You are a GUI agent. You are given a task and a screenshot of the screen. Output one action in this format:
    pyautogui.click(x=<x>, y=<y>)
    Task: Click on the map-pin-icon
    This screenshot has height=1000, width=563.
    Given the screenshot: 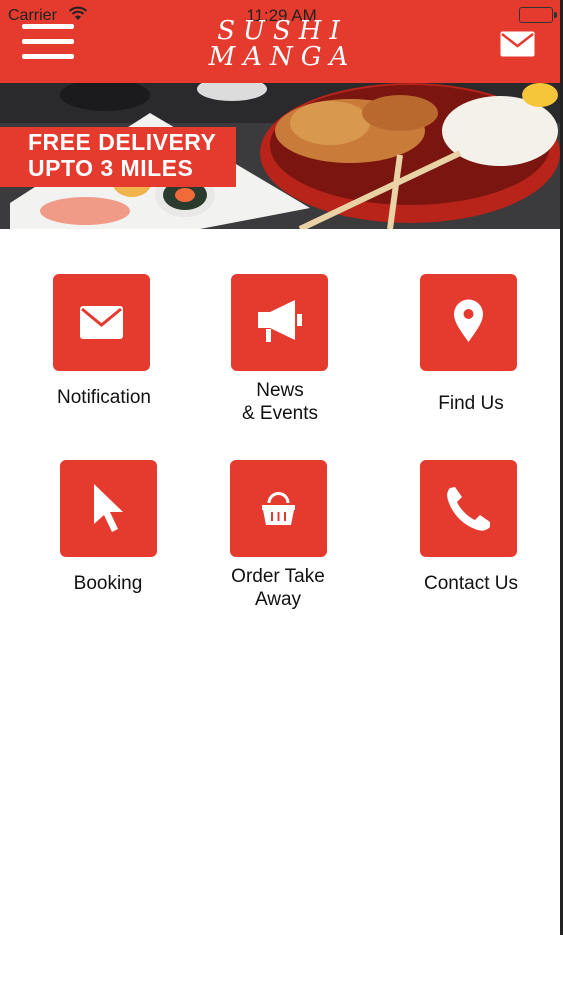 What is the action you would take?
    pyautogui.click(x=468, y=320)
    